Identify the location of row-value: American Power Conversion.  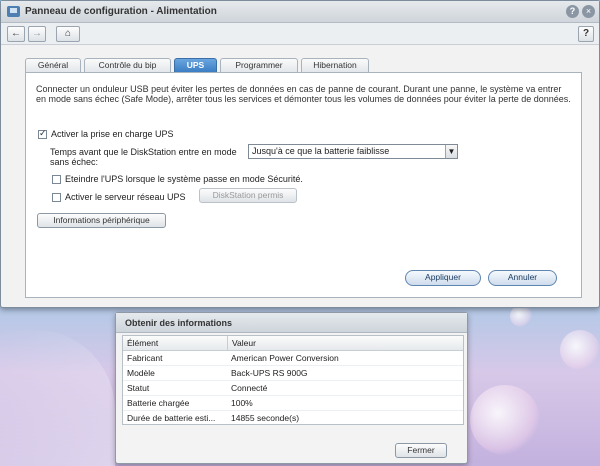
(285, 358).